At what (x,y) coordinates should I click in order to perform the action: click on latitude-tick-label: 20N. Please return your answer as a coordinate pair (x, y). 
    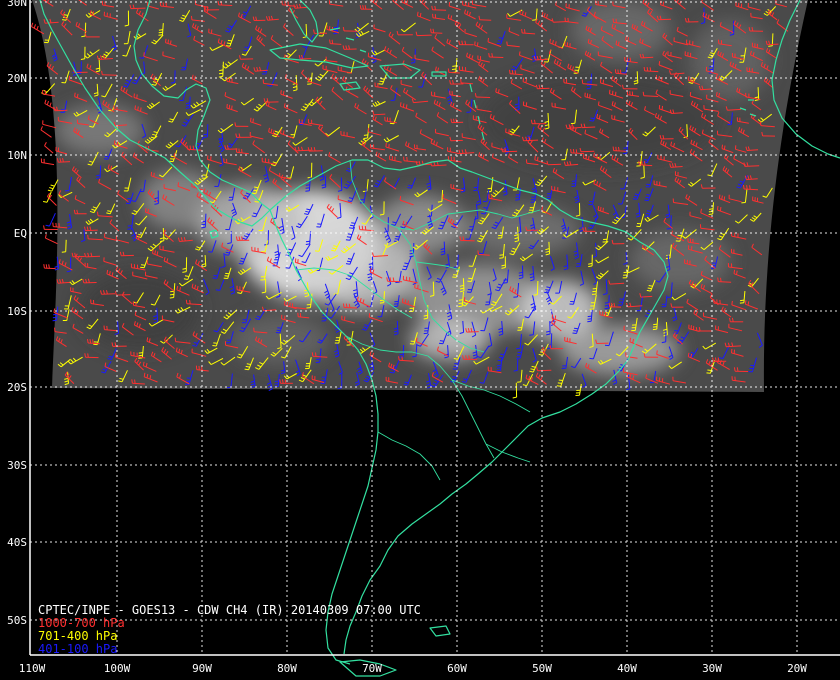
    Looking at the image, I should click on (17, 78).